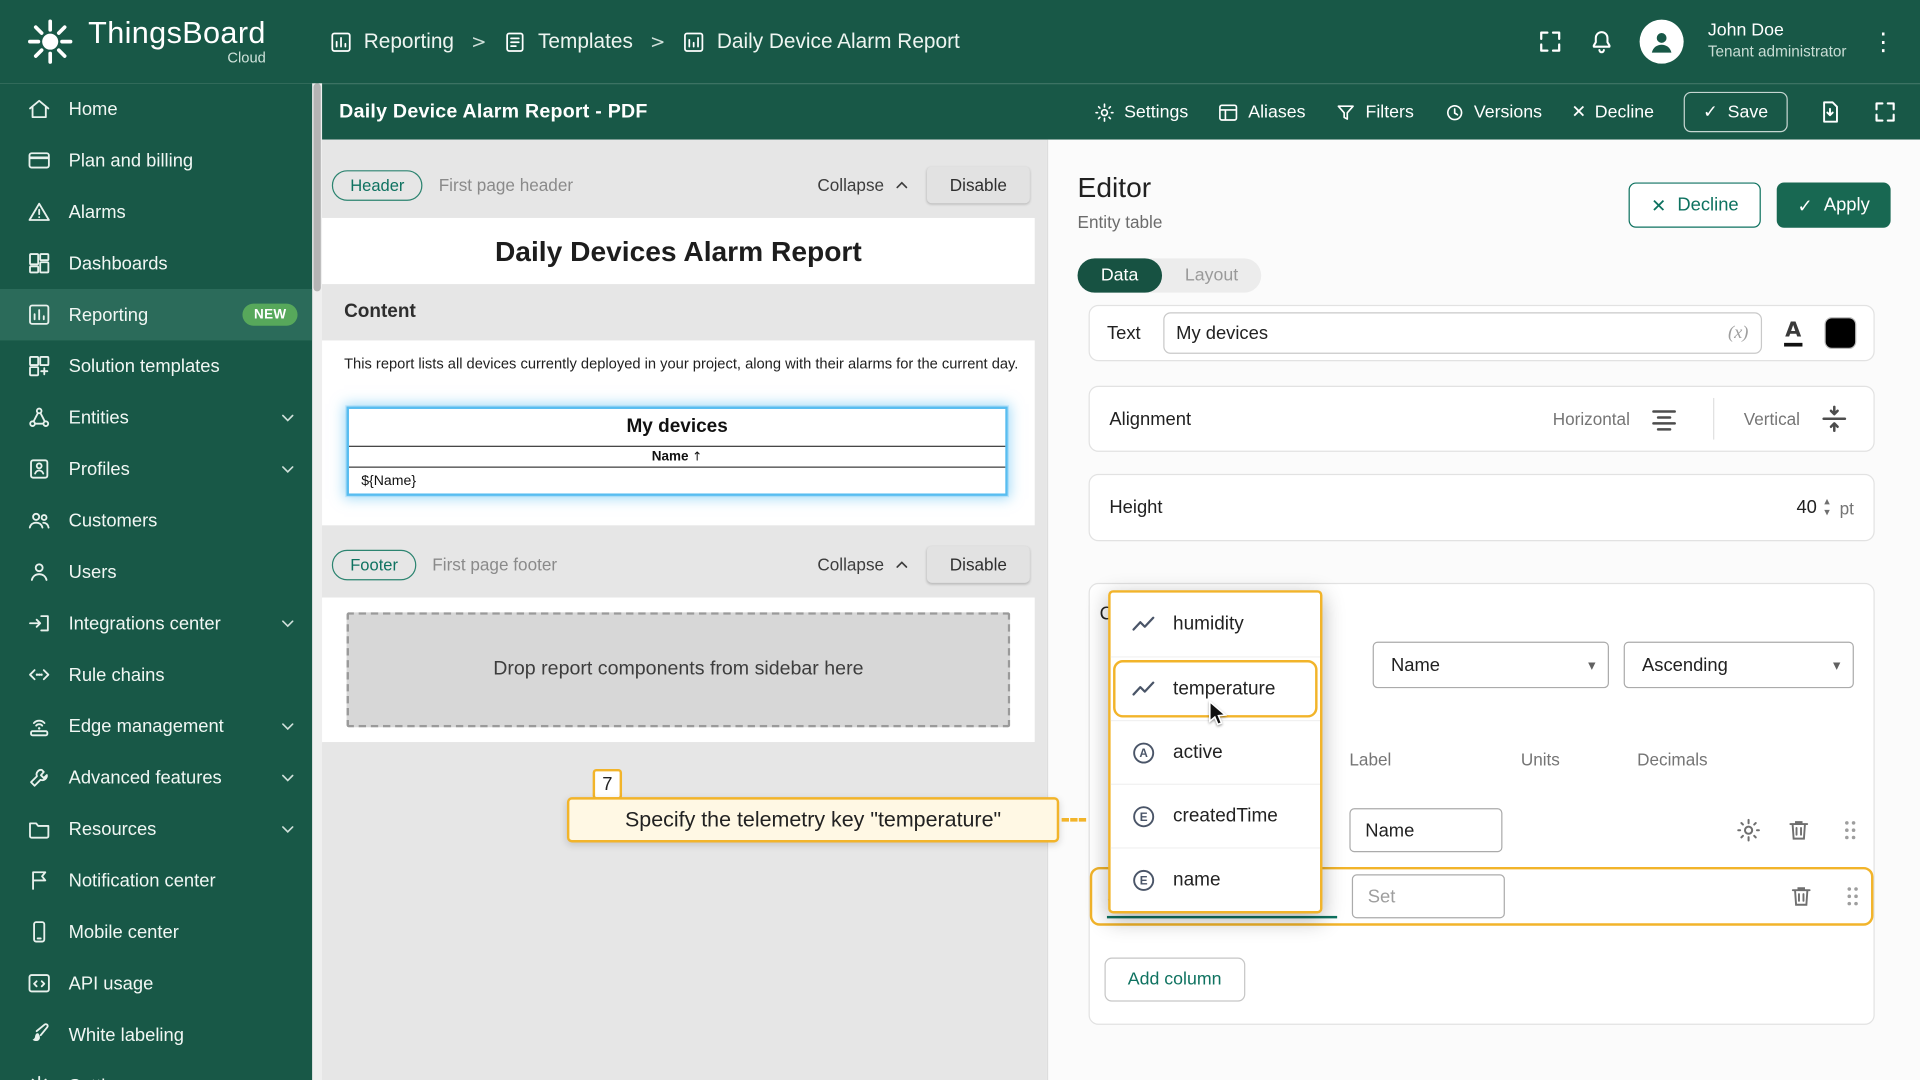 Image resolution: width=1920 pixels, height=1080 pixels. I want to click on header-section-tag: Header, so click(377, 185).